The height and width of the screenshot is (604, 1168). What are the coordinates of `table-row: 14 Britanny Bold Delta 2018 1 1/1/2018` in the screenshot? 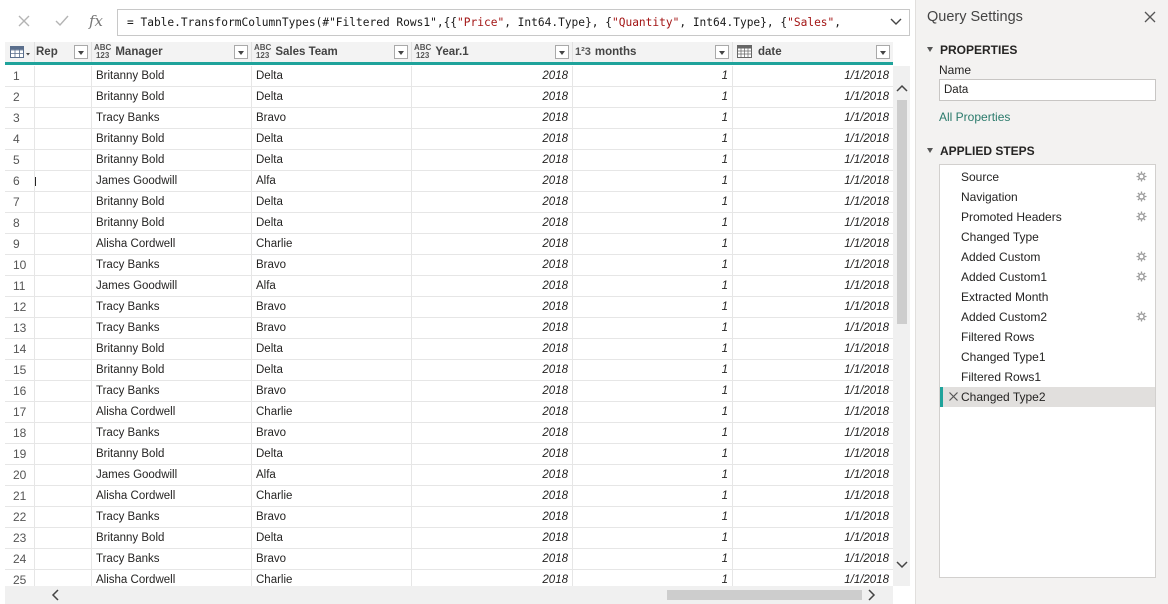 It's located at (449, 349).